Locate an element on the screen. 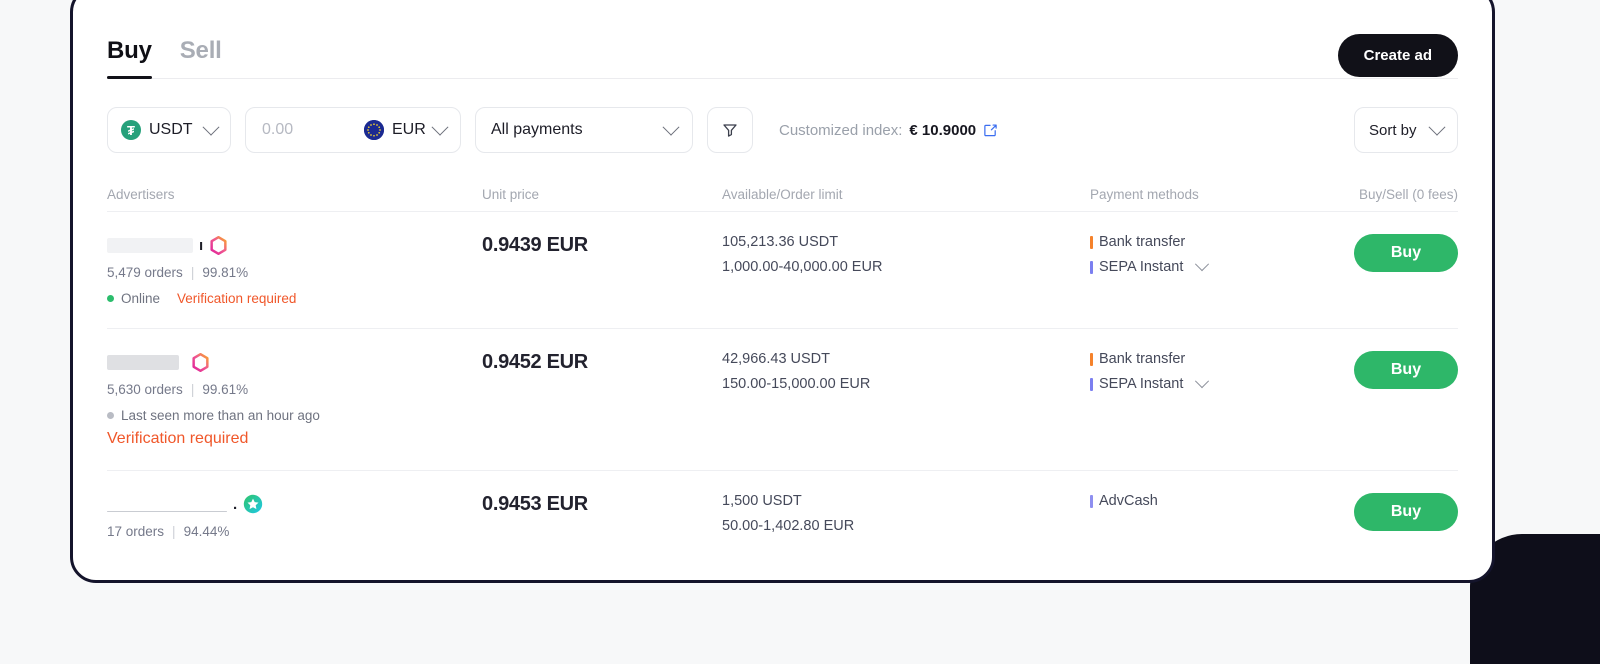 The height and width of the screenshot is (664, 1600). payment-method-label: All payments is located at coordinates (537, 129).